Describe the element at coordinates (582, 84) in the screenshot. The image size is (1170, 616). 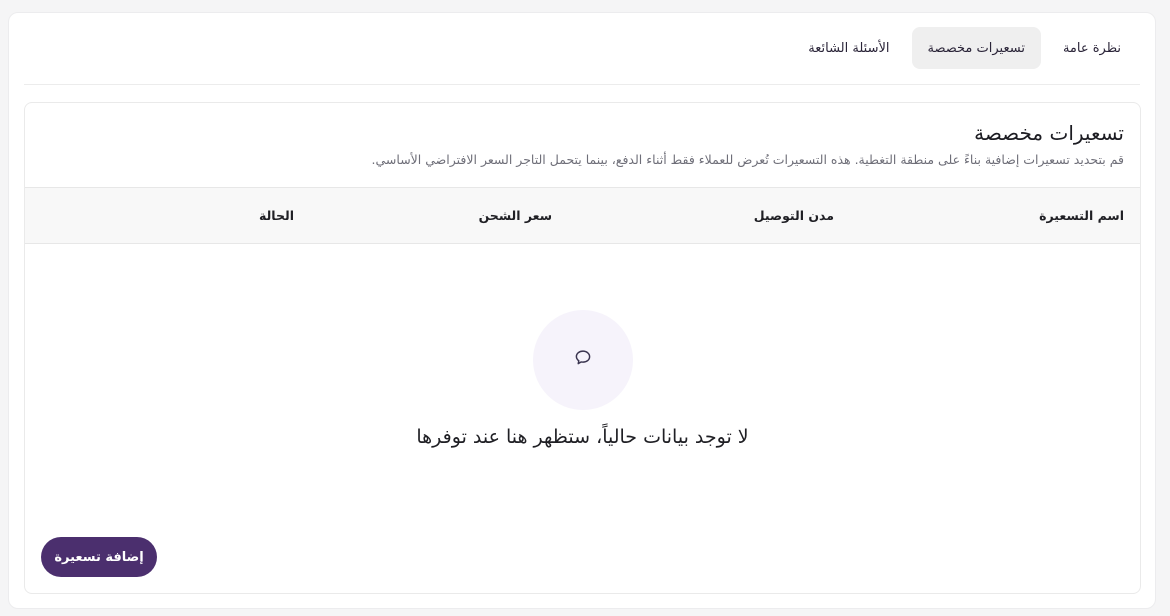
I see `tabs-divider` at that location.